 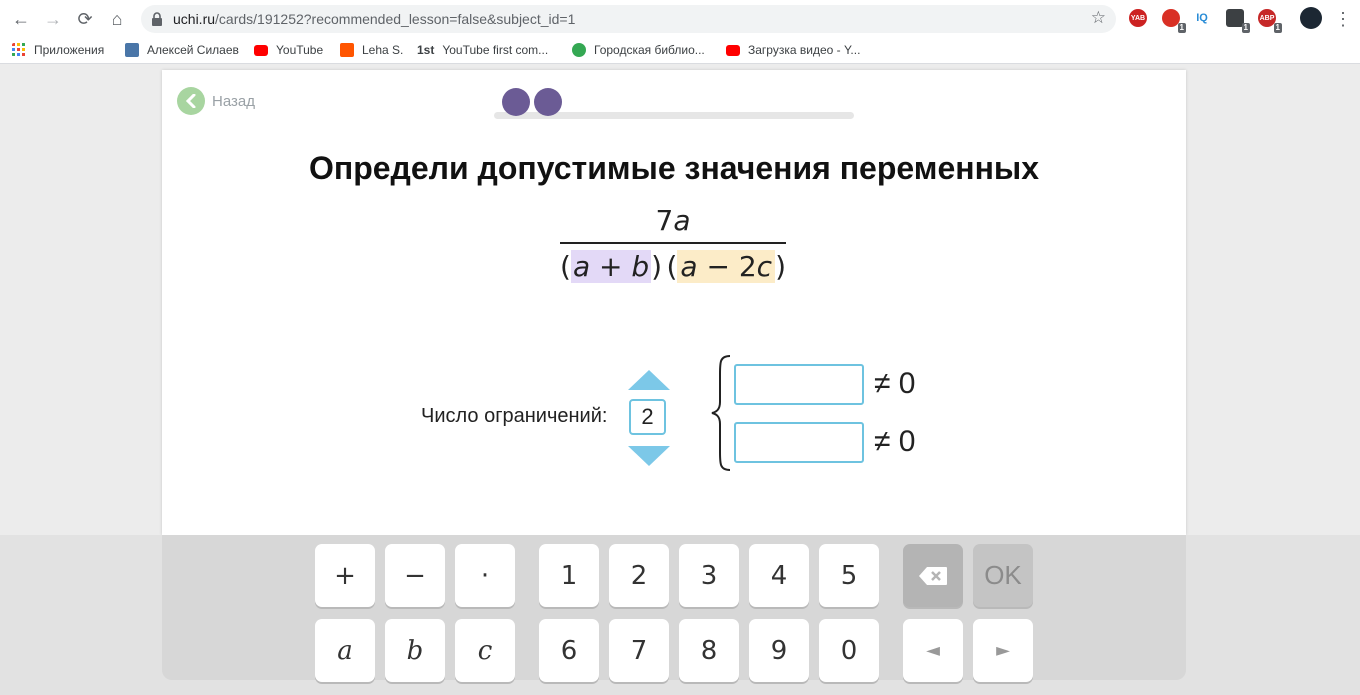 I want to click on fraction-expression: 7a (a + b) (a − 2c), so click(x=673, y=245).